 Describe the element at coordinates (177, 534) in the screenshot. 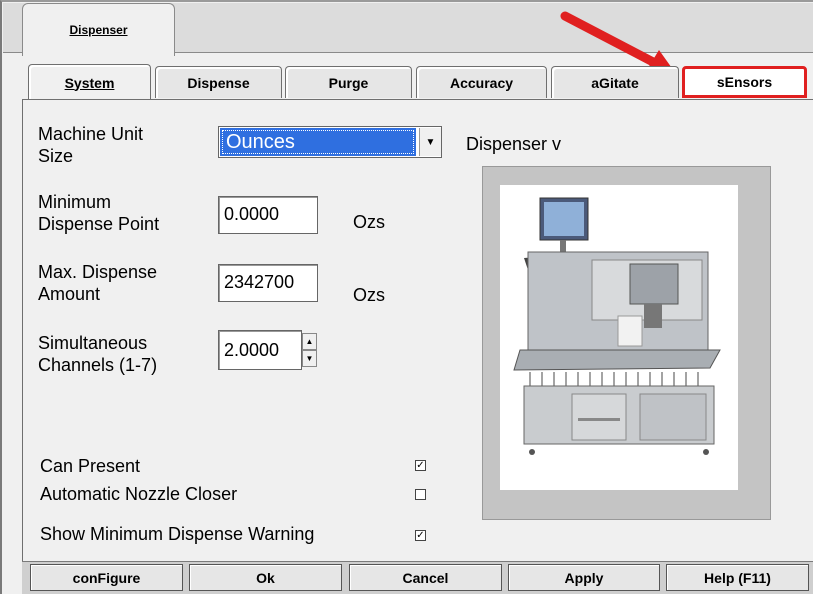

I see `checkbox-label-show-minimum-dispense-warning: Show Minimum Dispense Warning` at that location.